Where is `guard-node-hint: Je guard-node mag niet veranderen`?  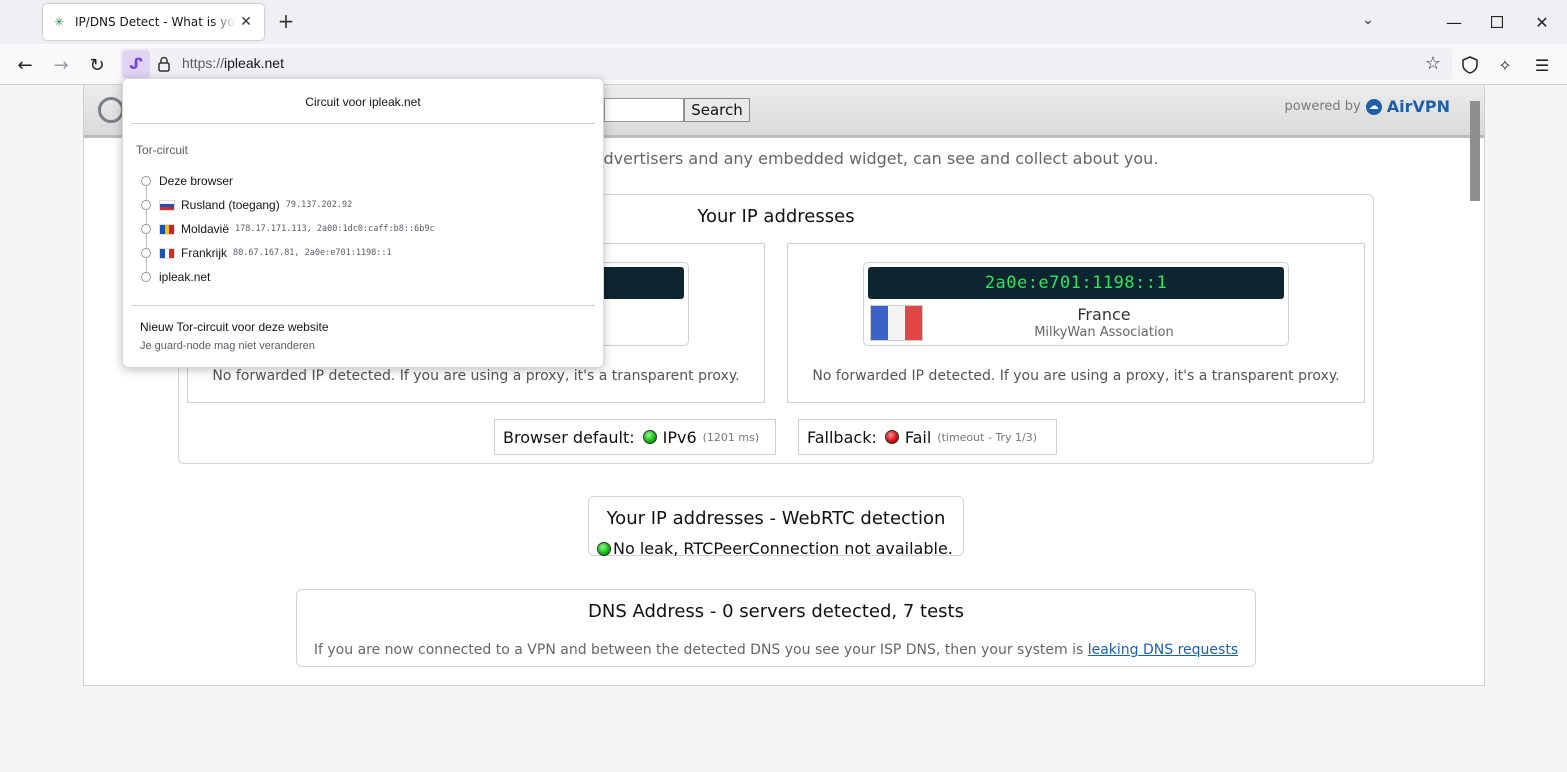 guard-node-hint: Je guard-node mag niet veranderen is located at coordinates (227, 346).